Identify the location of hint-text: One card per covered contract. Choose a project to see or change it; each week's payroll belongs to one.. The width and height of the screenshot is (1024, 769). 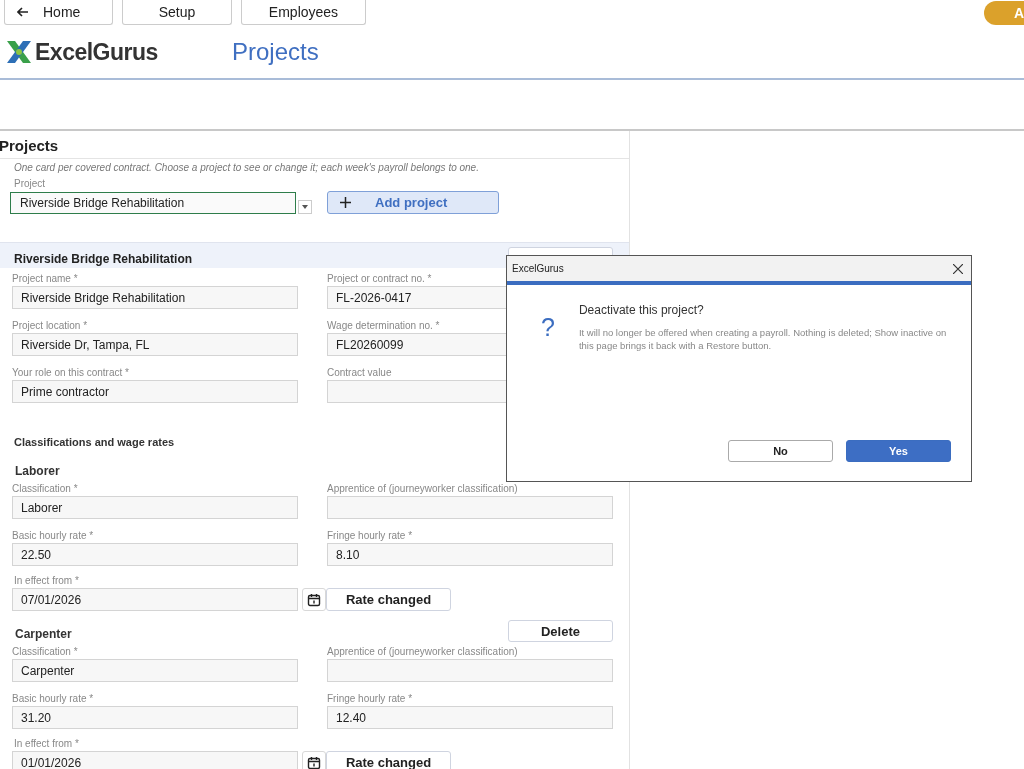
(246, 167).